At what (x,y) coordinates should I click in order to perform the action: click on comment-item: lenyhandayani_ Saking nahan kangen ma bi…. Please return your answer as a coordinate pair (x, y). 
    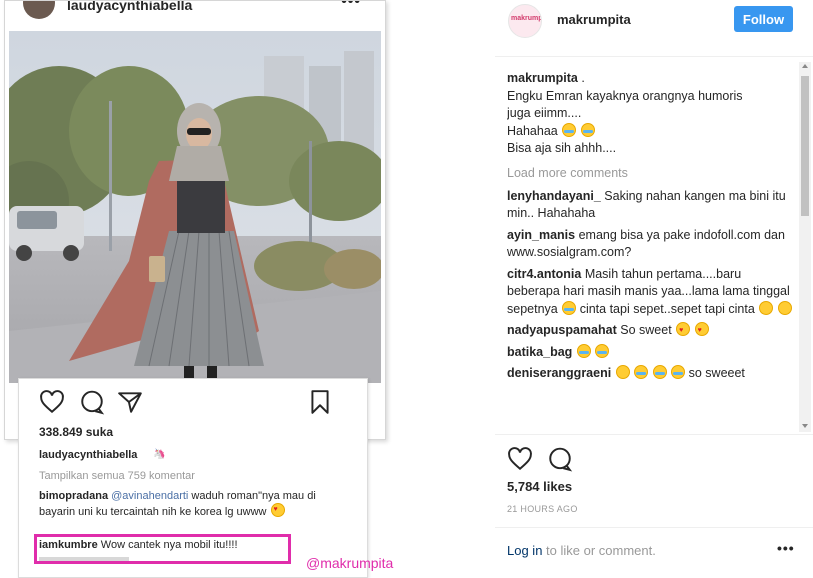
    Looking at the image, I should click on (652, 205).